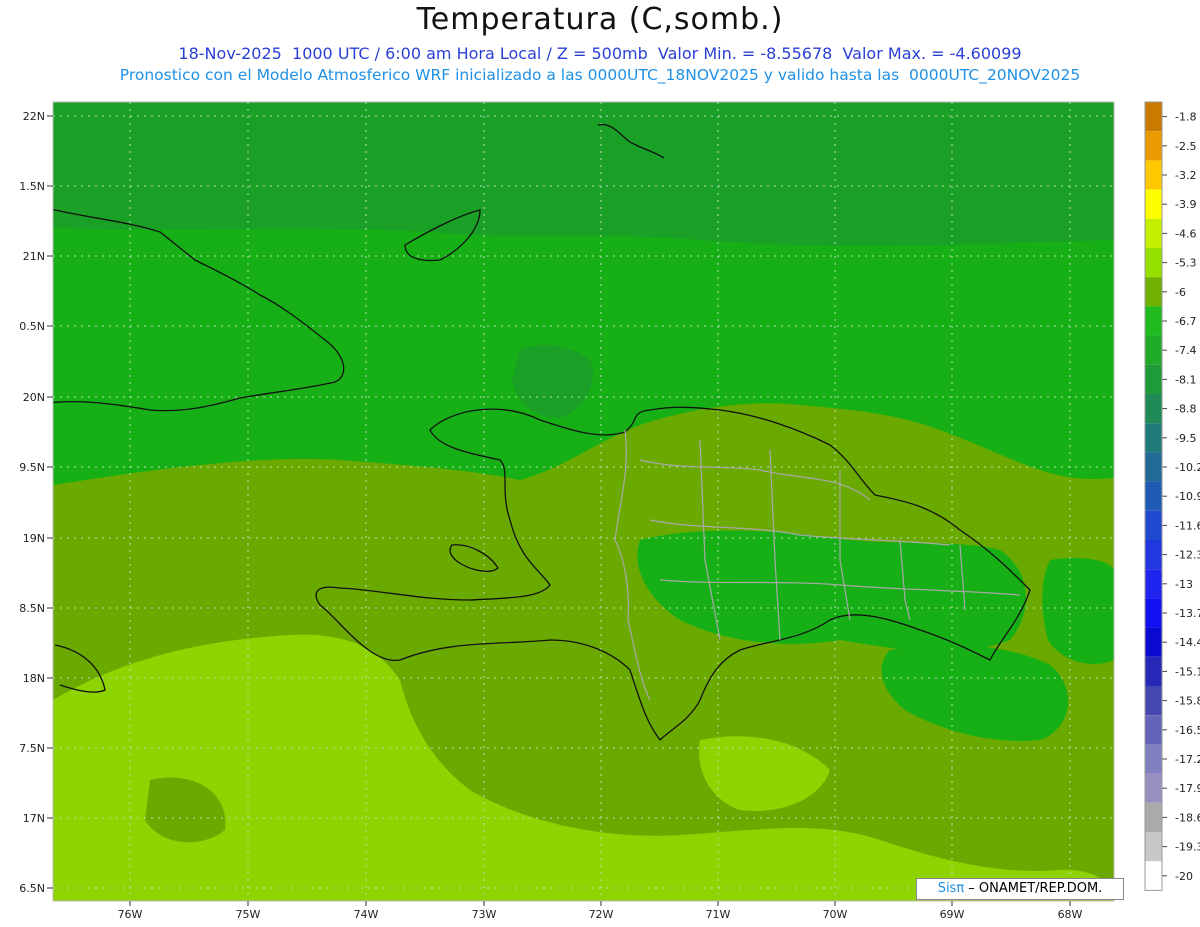 The image size is (1200, 927). What do you see at coordinates (1185, 146) in the screenshot?
I see `legend-label: -2.5` at bounding box center [1185, 146].